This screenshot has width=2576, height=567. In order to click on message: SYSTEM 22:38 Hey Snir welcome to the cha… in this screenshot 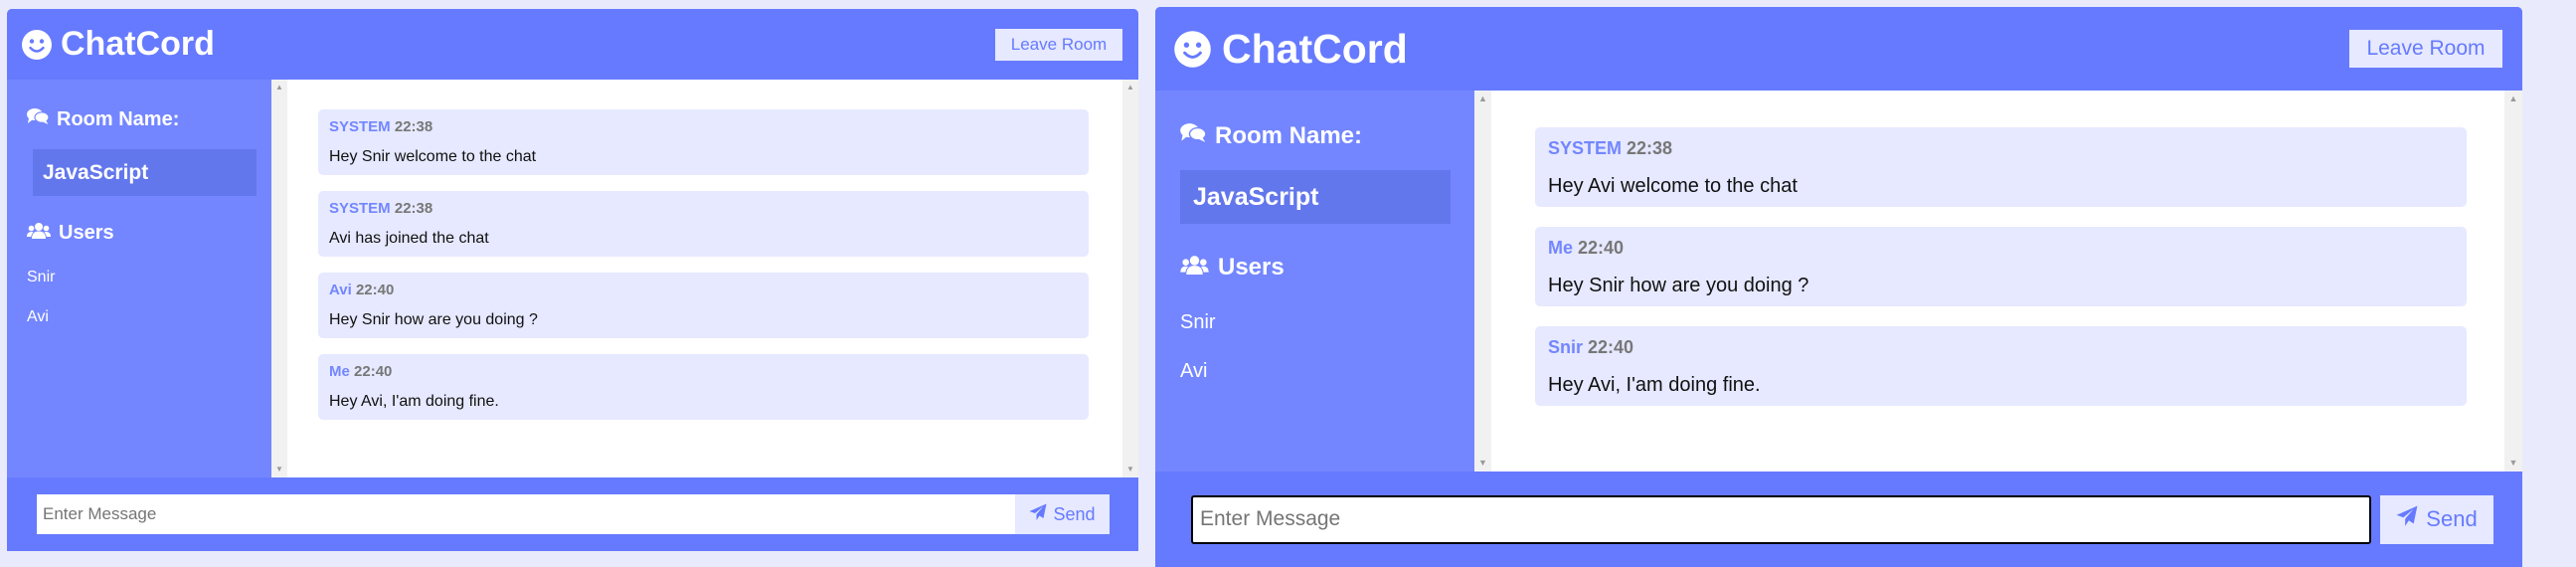, I will do `click(703, 142)`.